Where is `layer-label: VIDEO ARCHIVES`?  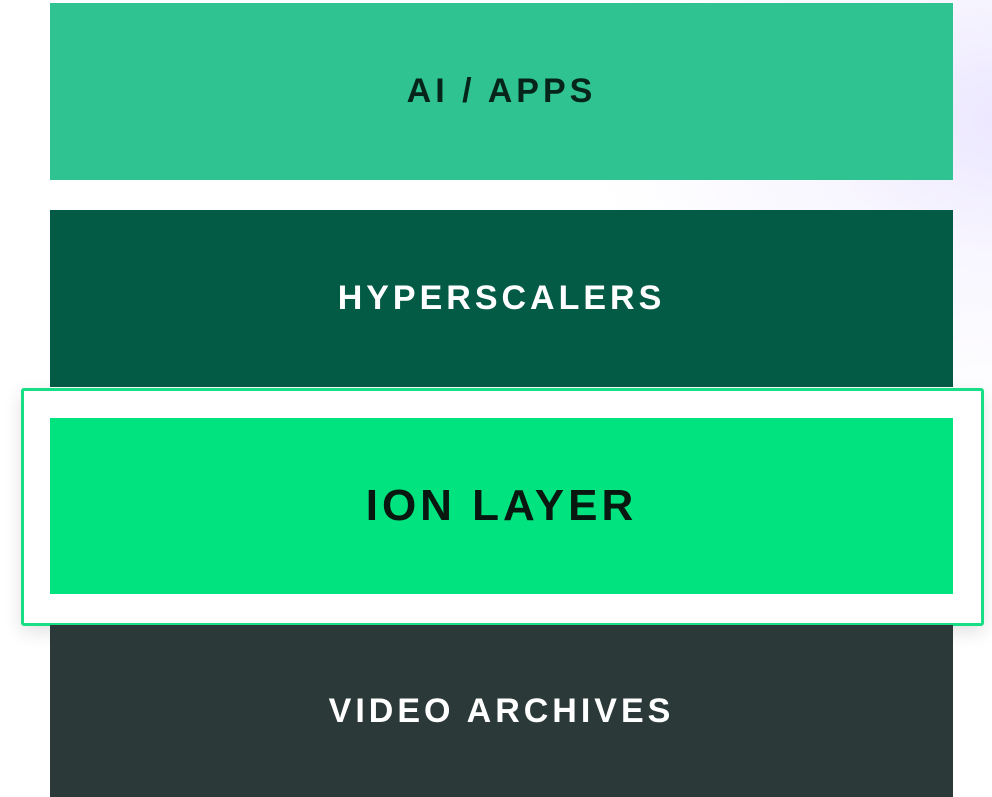 layer-label: VIDEO ARCHIVES is located at coordinates (501, 710).